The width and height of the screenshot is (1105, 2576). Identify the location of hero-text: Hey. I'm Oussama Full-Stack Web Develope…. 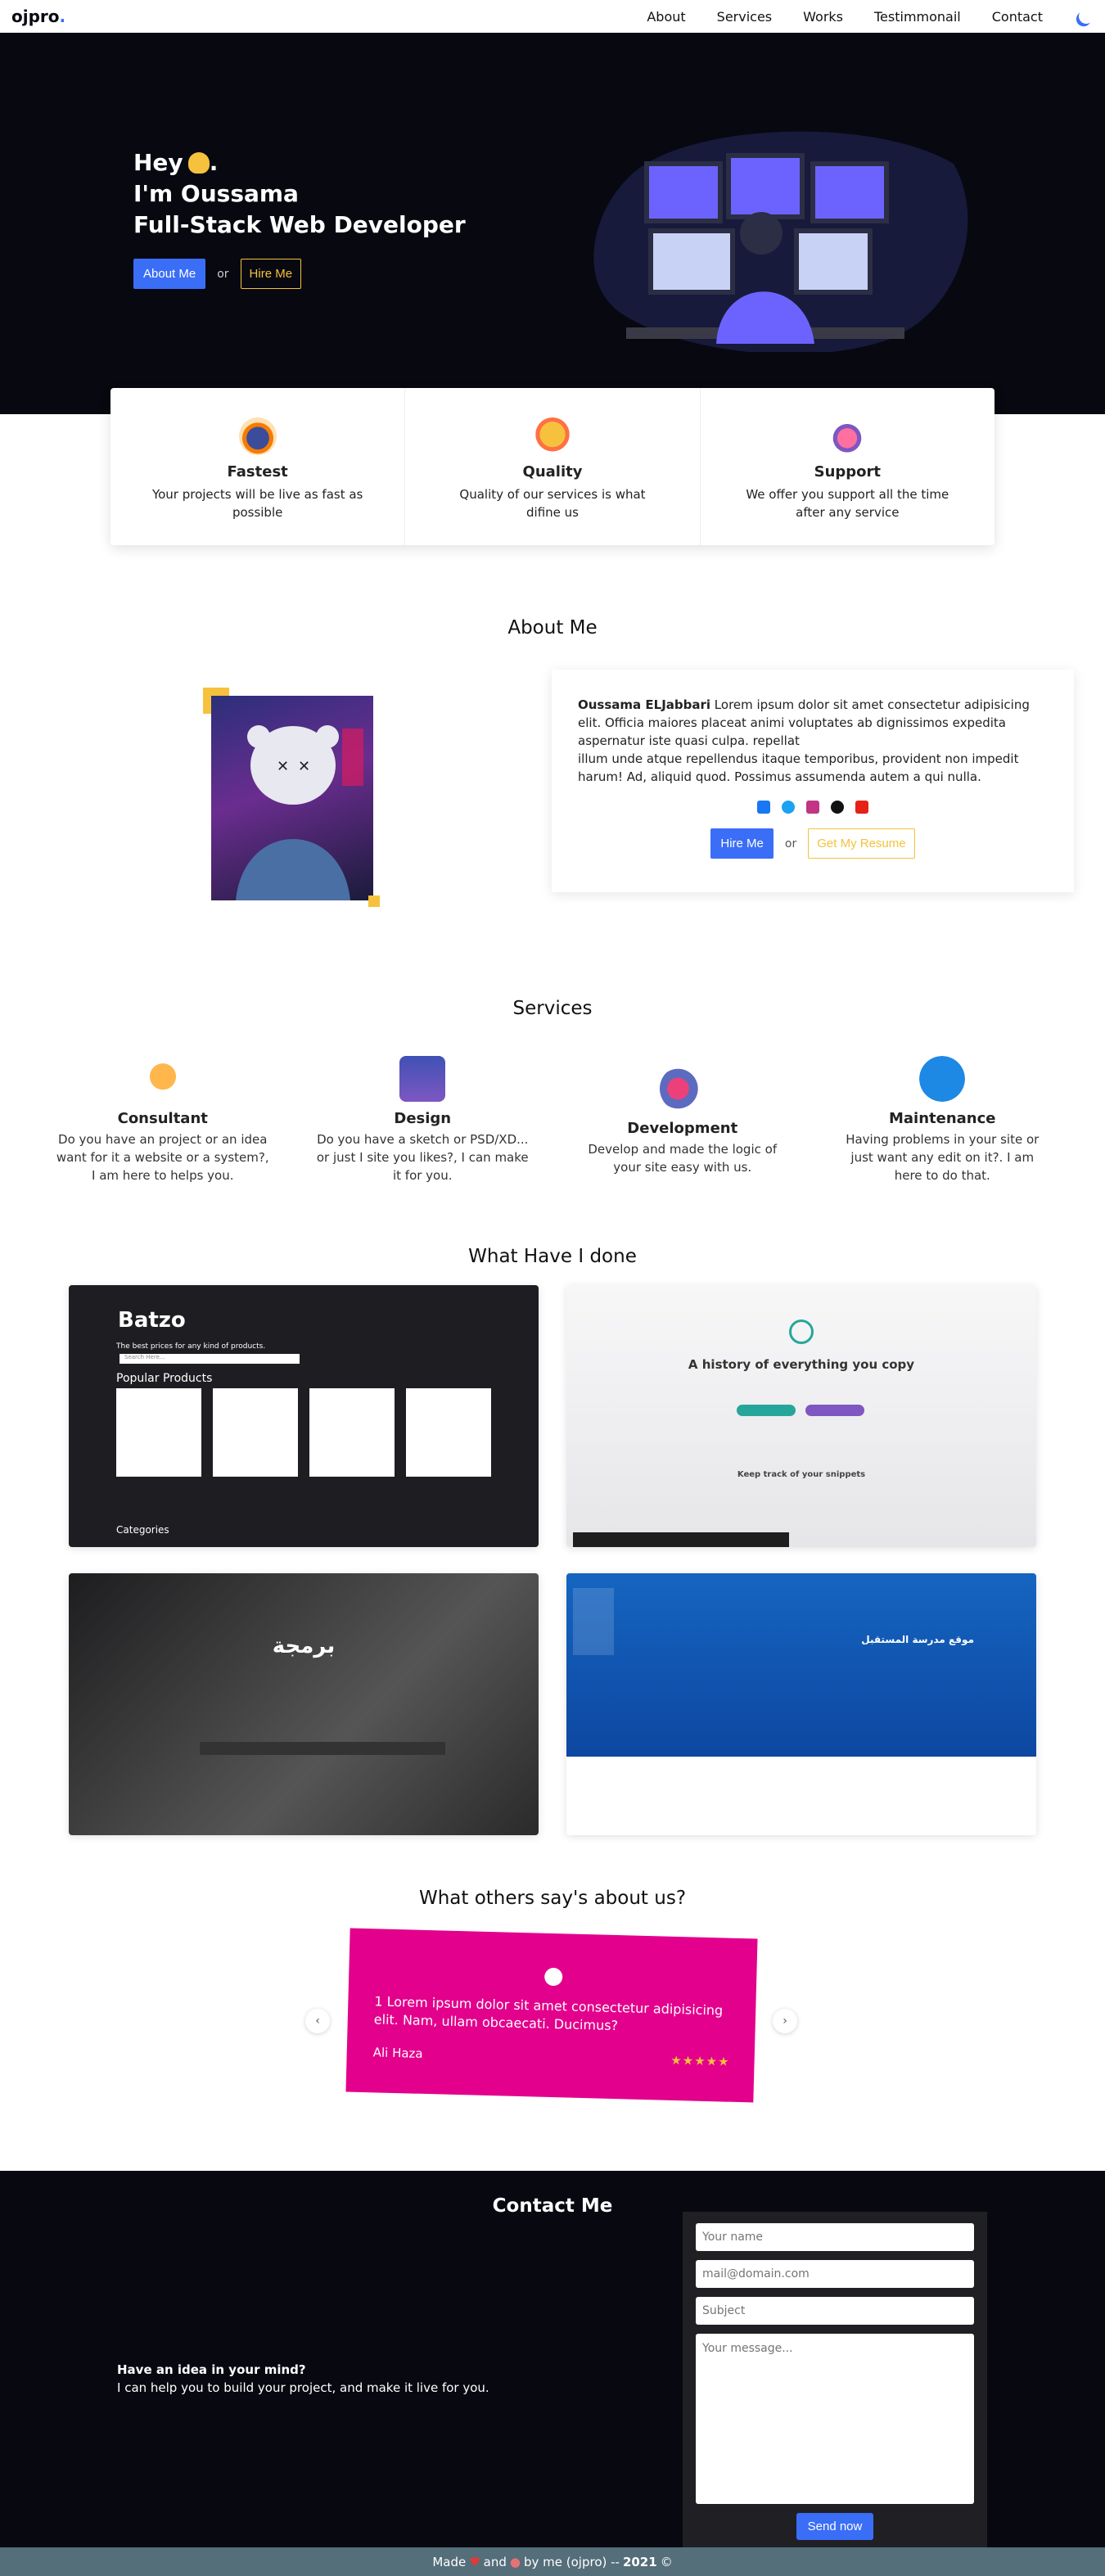
(299, 218).